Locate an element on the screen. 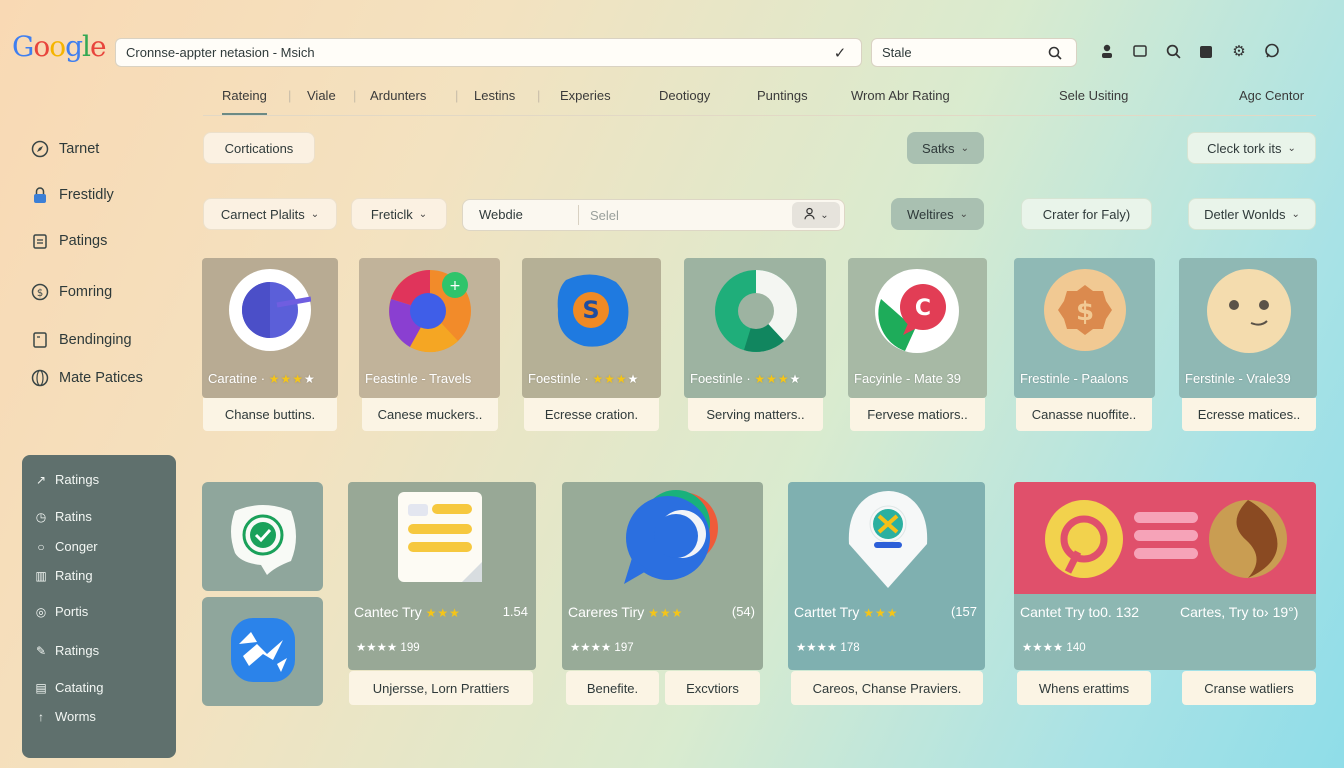 The image size is (1344, 768). tab-deotiogy: Deotiogy is located at coordinates (684, 95).